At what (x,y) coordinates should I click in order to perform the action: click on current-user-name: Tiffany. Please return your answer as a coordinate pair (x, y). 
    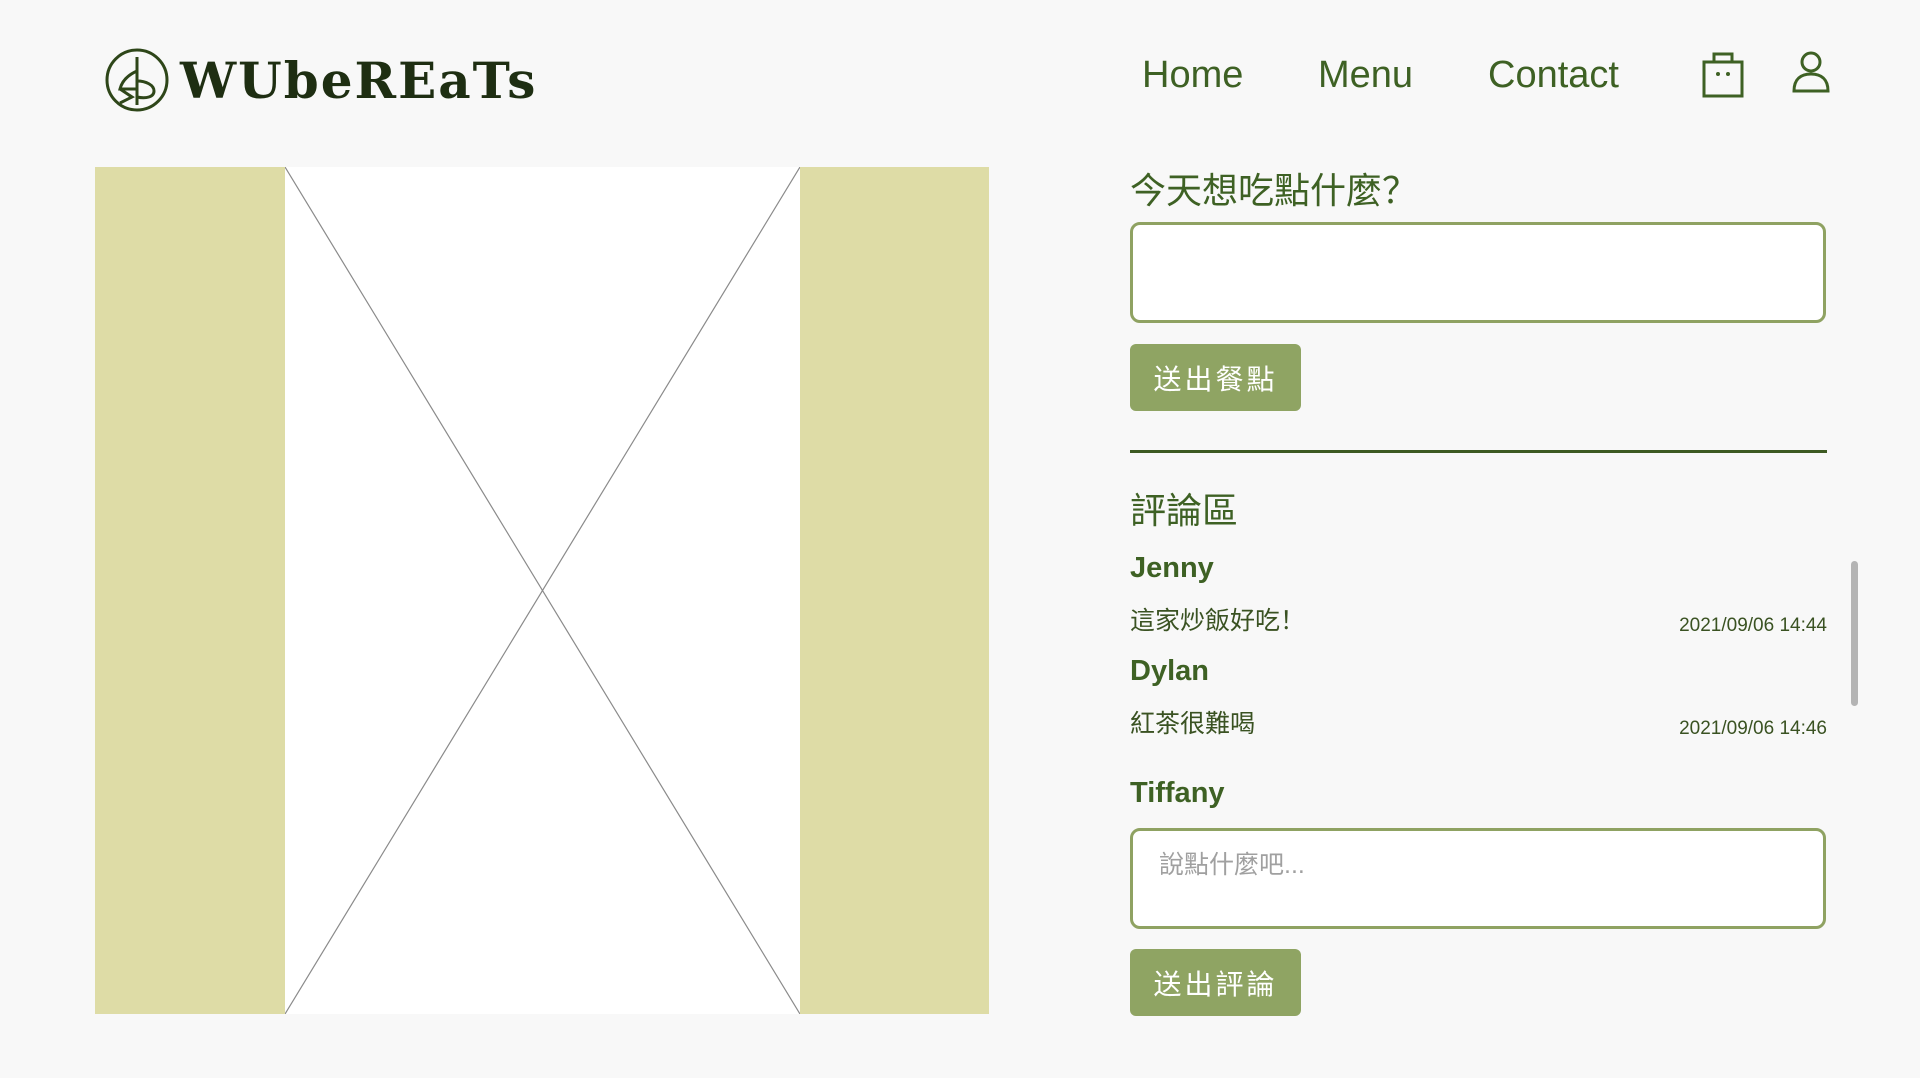
    Looking at the image, I should click on (1177, 793).